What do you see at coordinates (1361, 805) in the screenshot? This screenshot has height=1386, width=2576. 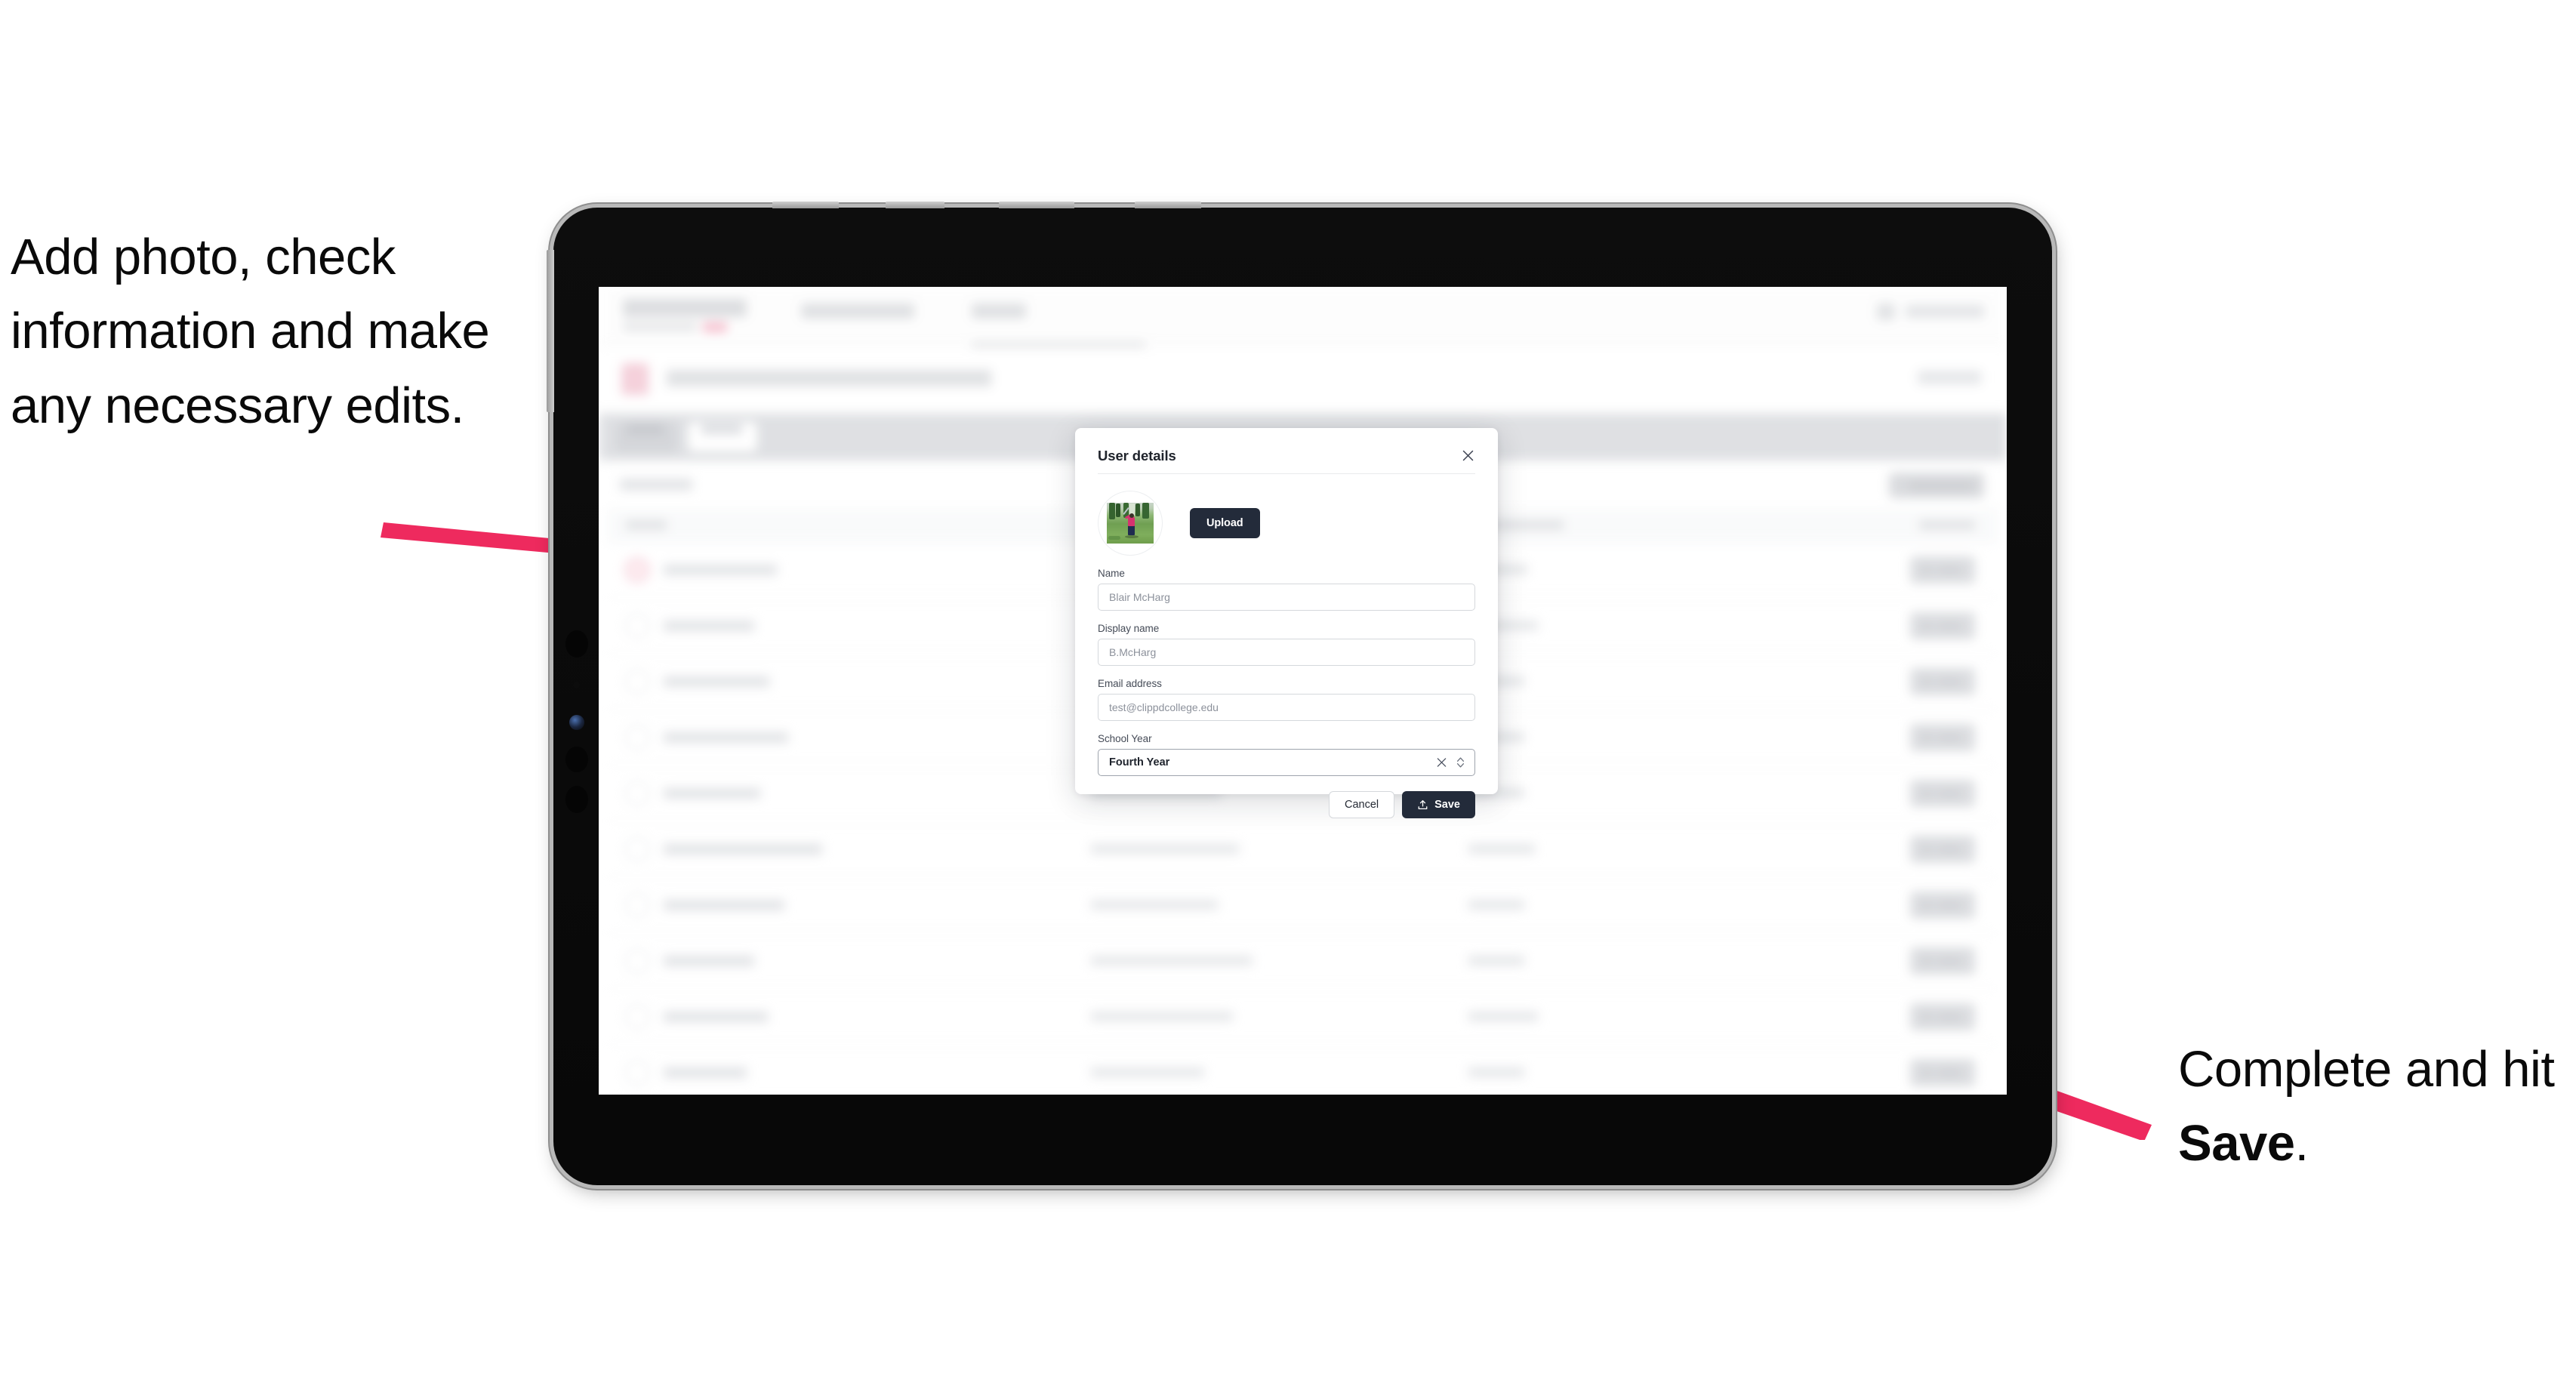 I see `cancel-button: Cancel` at bounding box center [1361, 805].